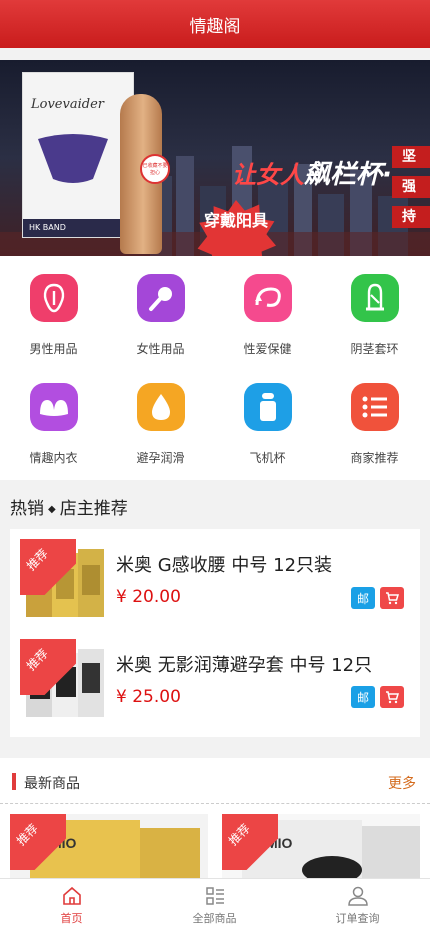 The height and width of the screenshot is (932, 430). What do you see at coordinates (215, 818) in the screenshot?
I see `newest-section: 最新商品 更多 MIO 推荐 MIO 推荐` at bounding box center [215, 818].